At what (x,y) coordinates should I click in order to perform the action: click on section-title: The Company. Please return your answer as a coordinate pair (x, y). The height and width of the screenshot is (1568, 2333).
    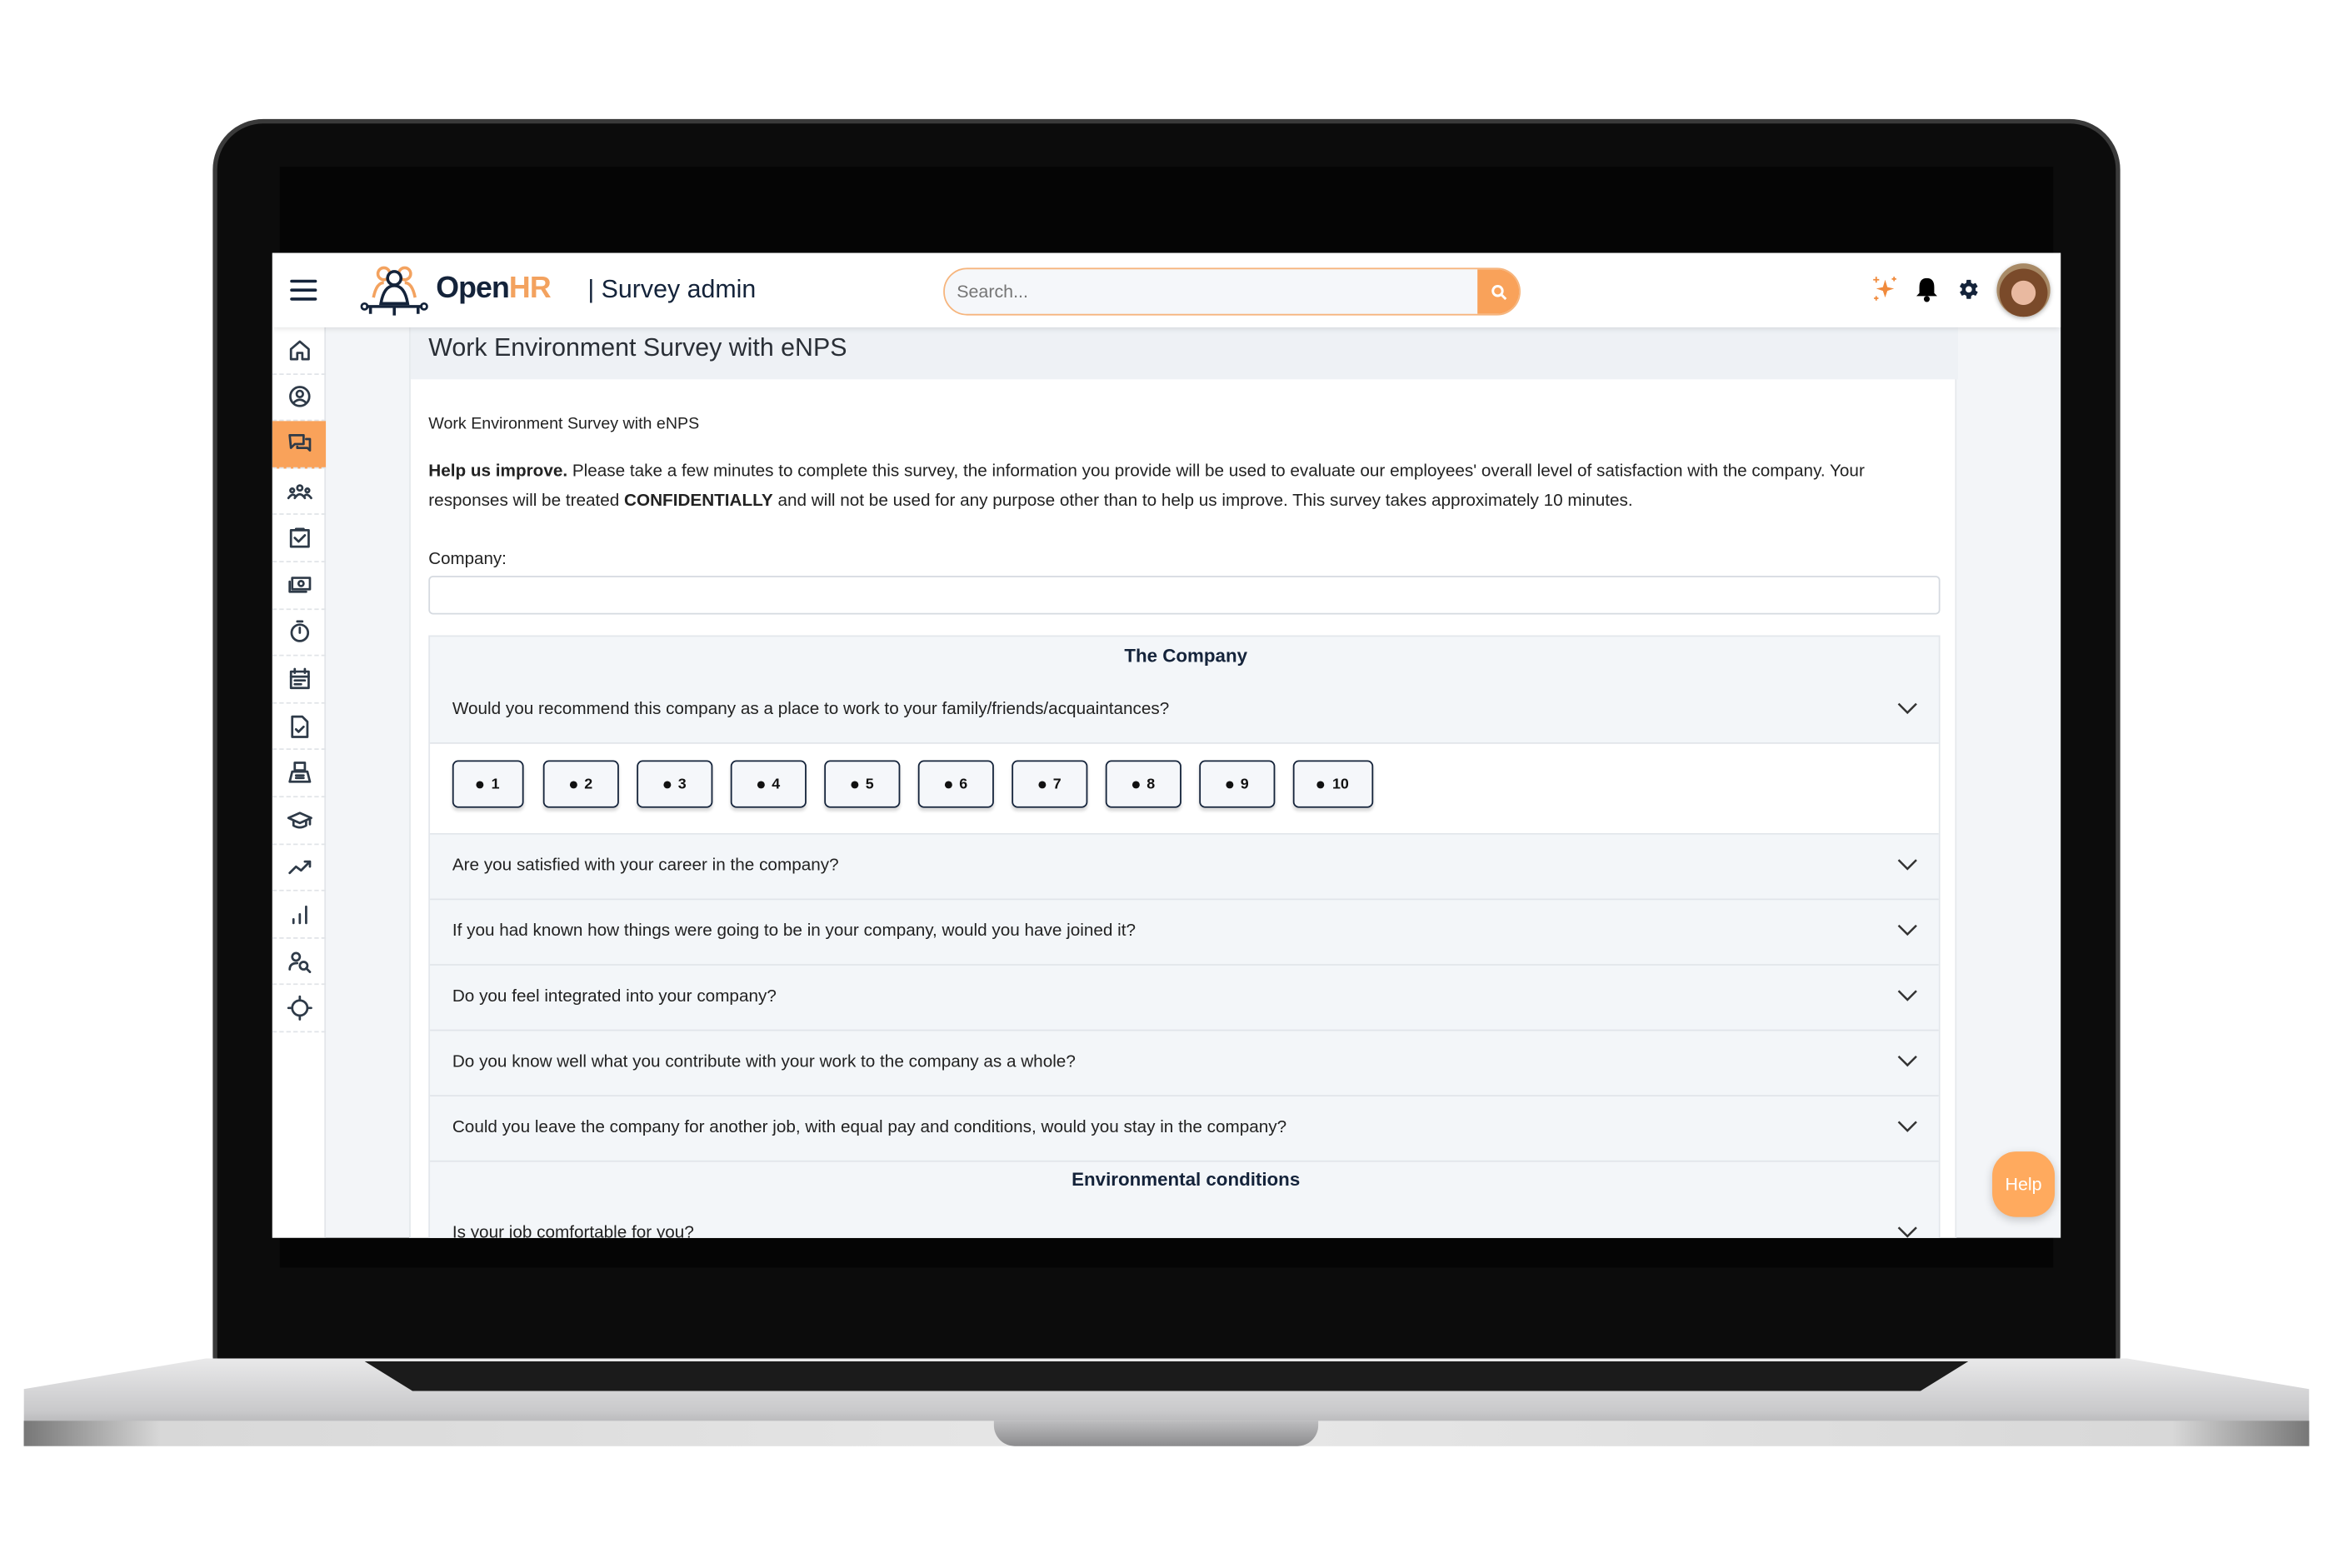
    Looking at the image, I should click on (1186, 656).